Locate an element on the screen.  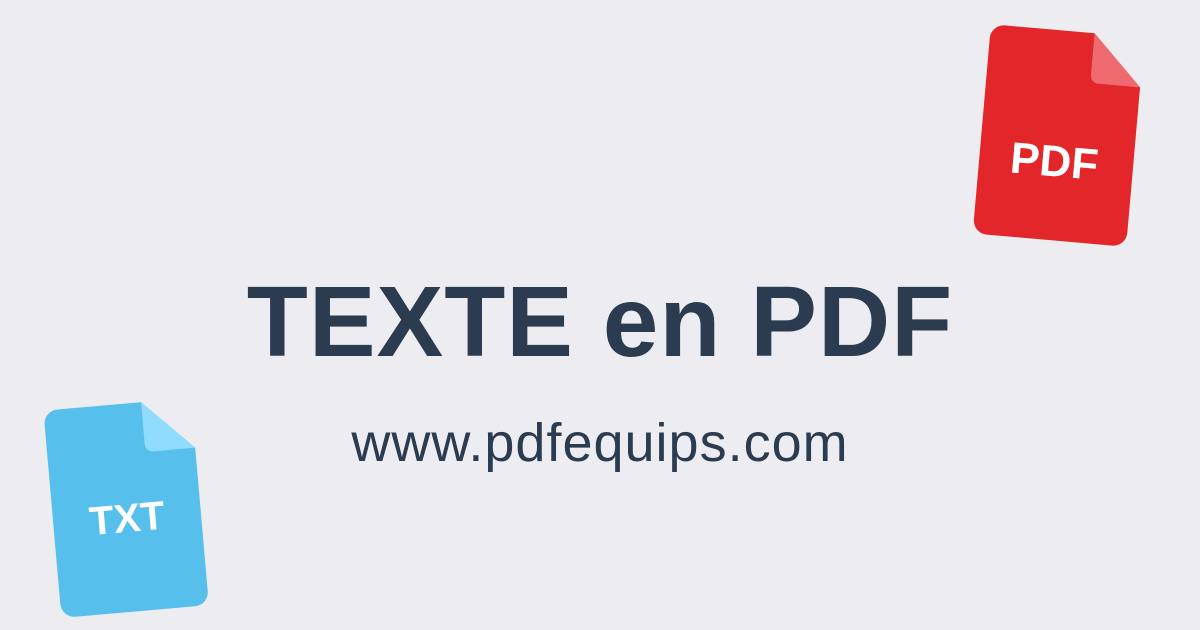
page-title: TEXTE en PDF is located at coordinates (600, 322).